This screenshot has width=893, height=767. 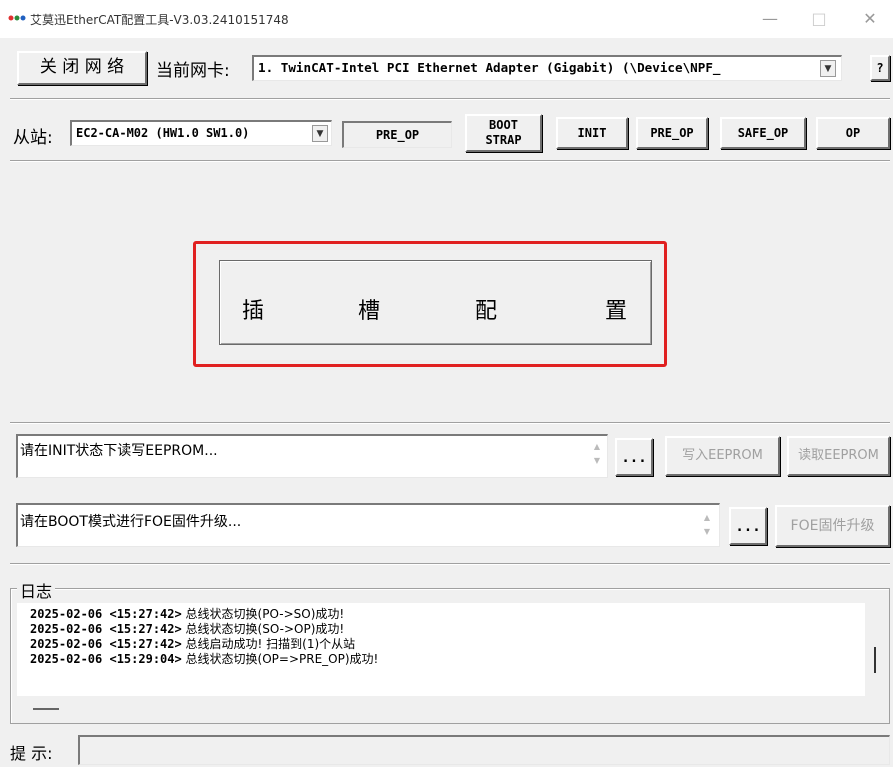 I want to click on app-logo-icon, so click(x=17, y=18).